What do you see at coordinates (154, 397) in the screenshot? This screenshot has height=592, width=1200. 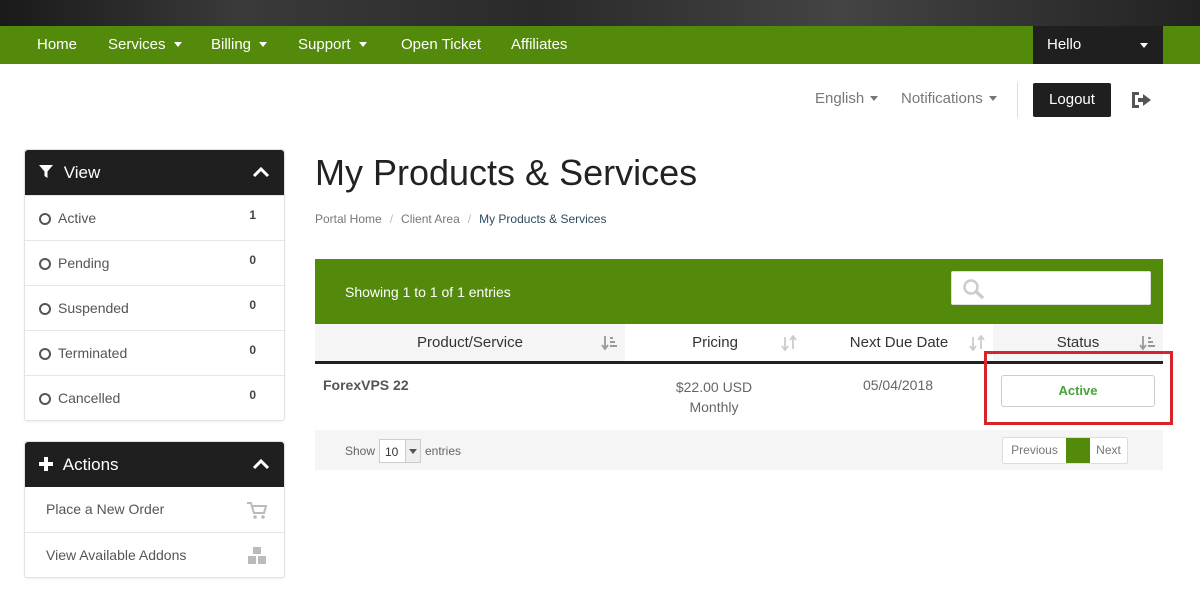 I see `filter-cancelled: Cancelled 0` at bounding box center [154, 397].